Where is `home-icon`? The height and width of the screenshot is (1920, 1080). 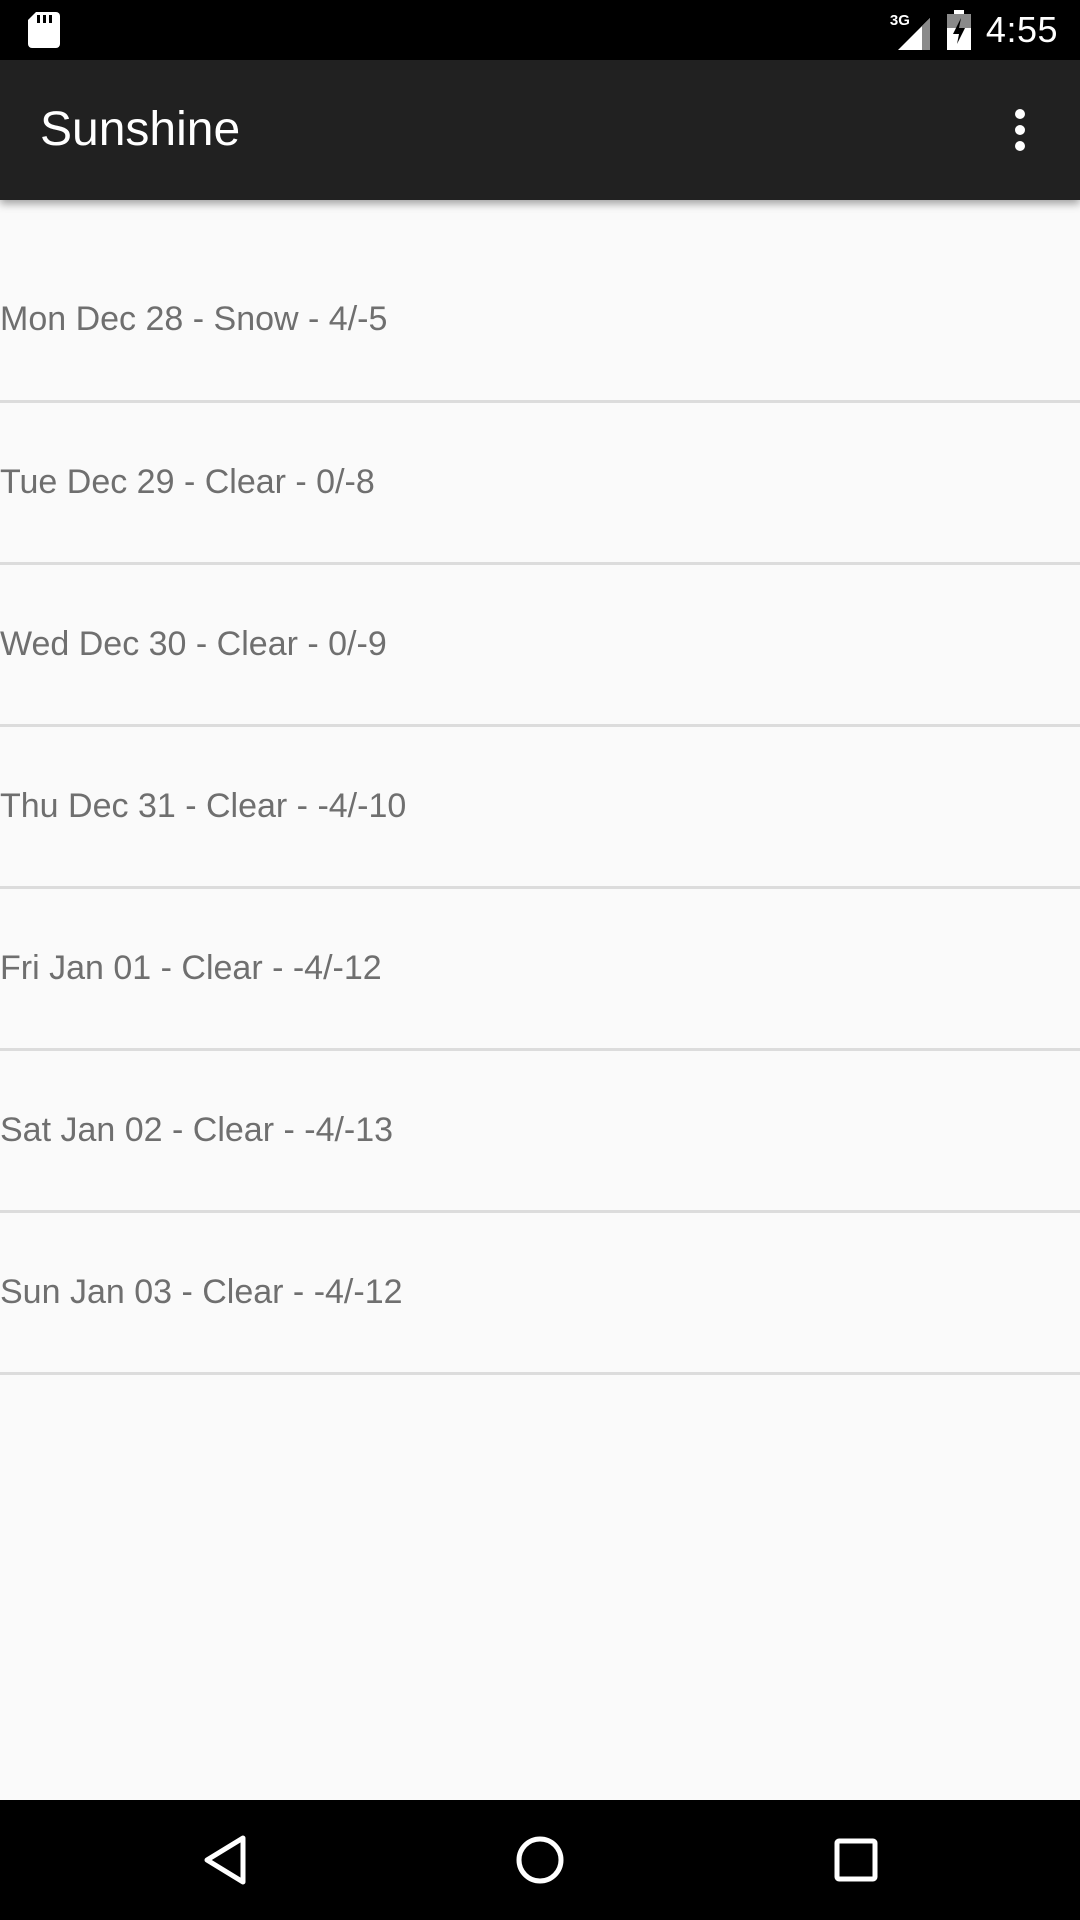
home-icon is located at coordinates (540, 1860).